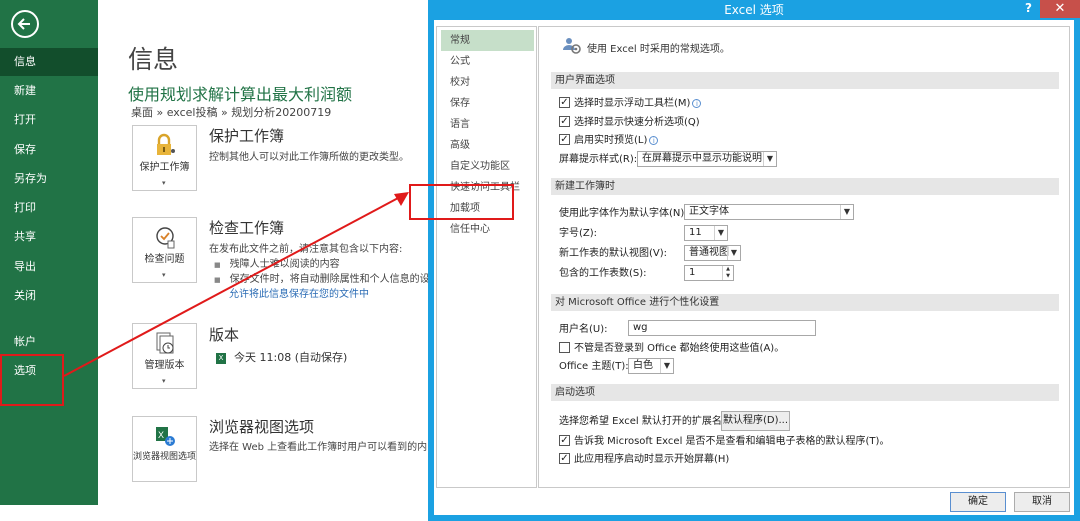  Describe the element at coordinates (49, 237) in the screenshot. I see `nav-share: 共享` at that location.